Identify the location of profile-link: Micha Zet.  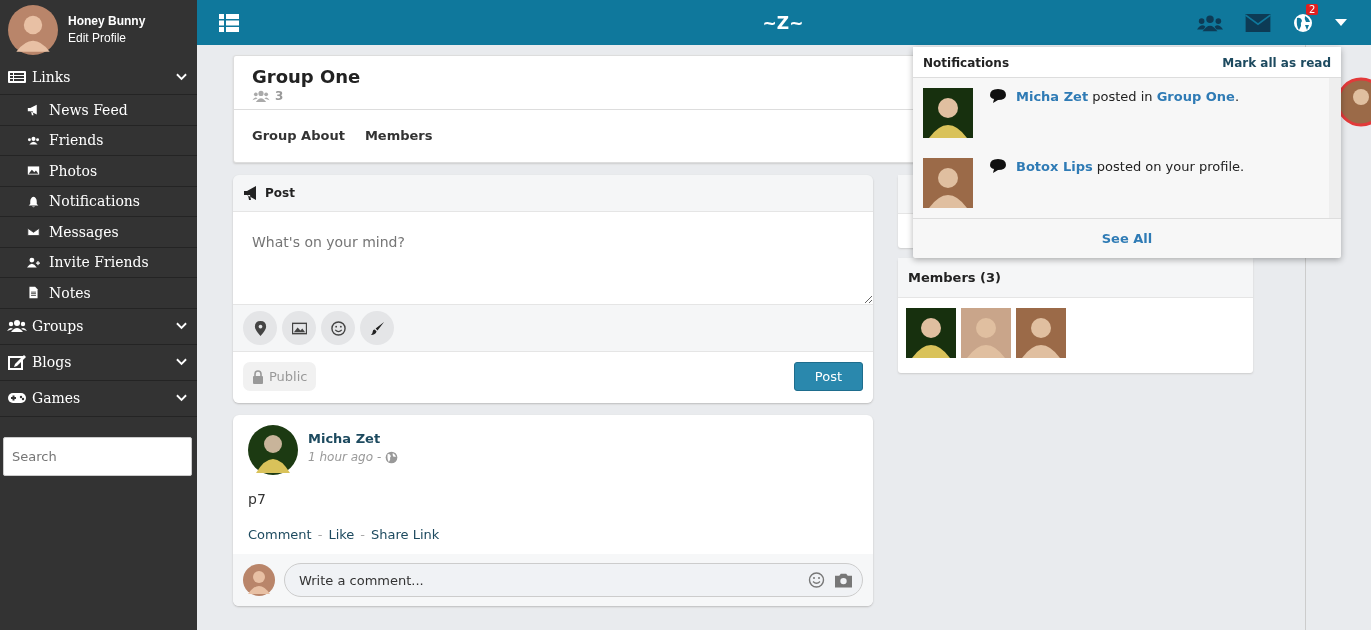
(1052, 96).